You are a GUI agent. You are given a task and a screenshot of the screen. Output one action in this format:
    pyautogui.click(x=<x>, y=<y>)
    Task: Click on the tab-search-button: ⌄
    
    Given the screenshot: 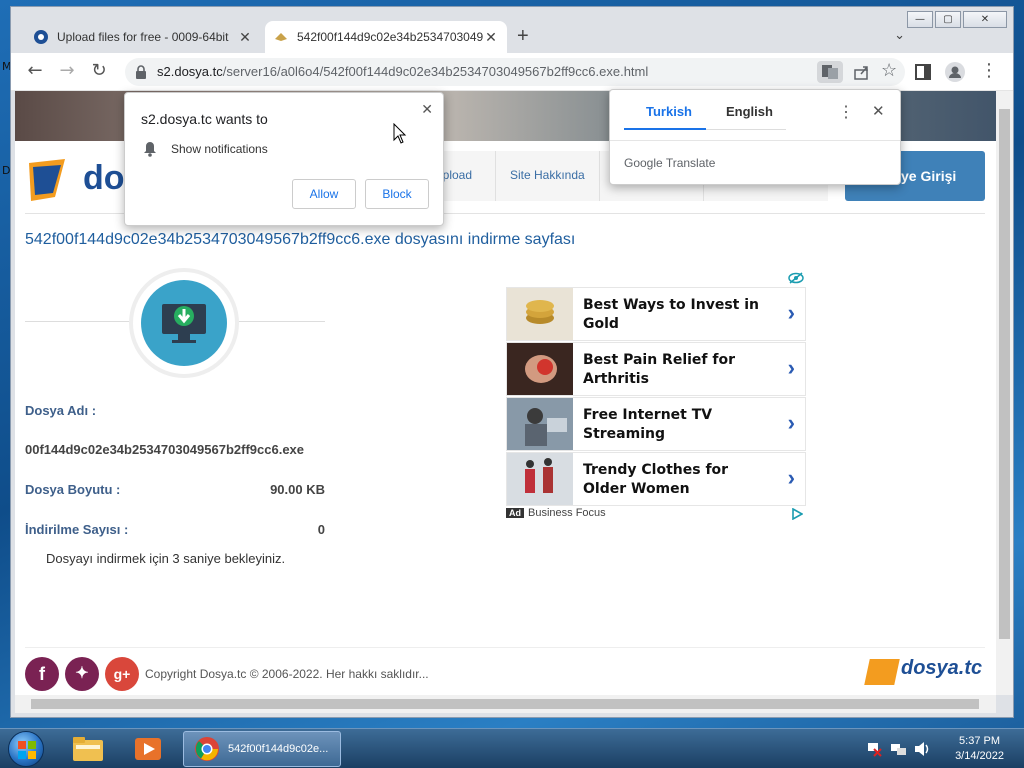 What is the action you would take?
    pyautogui.click(x=899, y=35)
    